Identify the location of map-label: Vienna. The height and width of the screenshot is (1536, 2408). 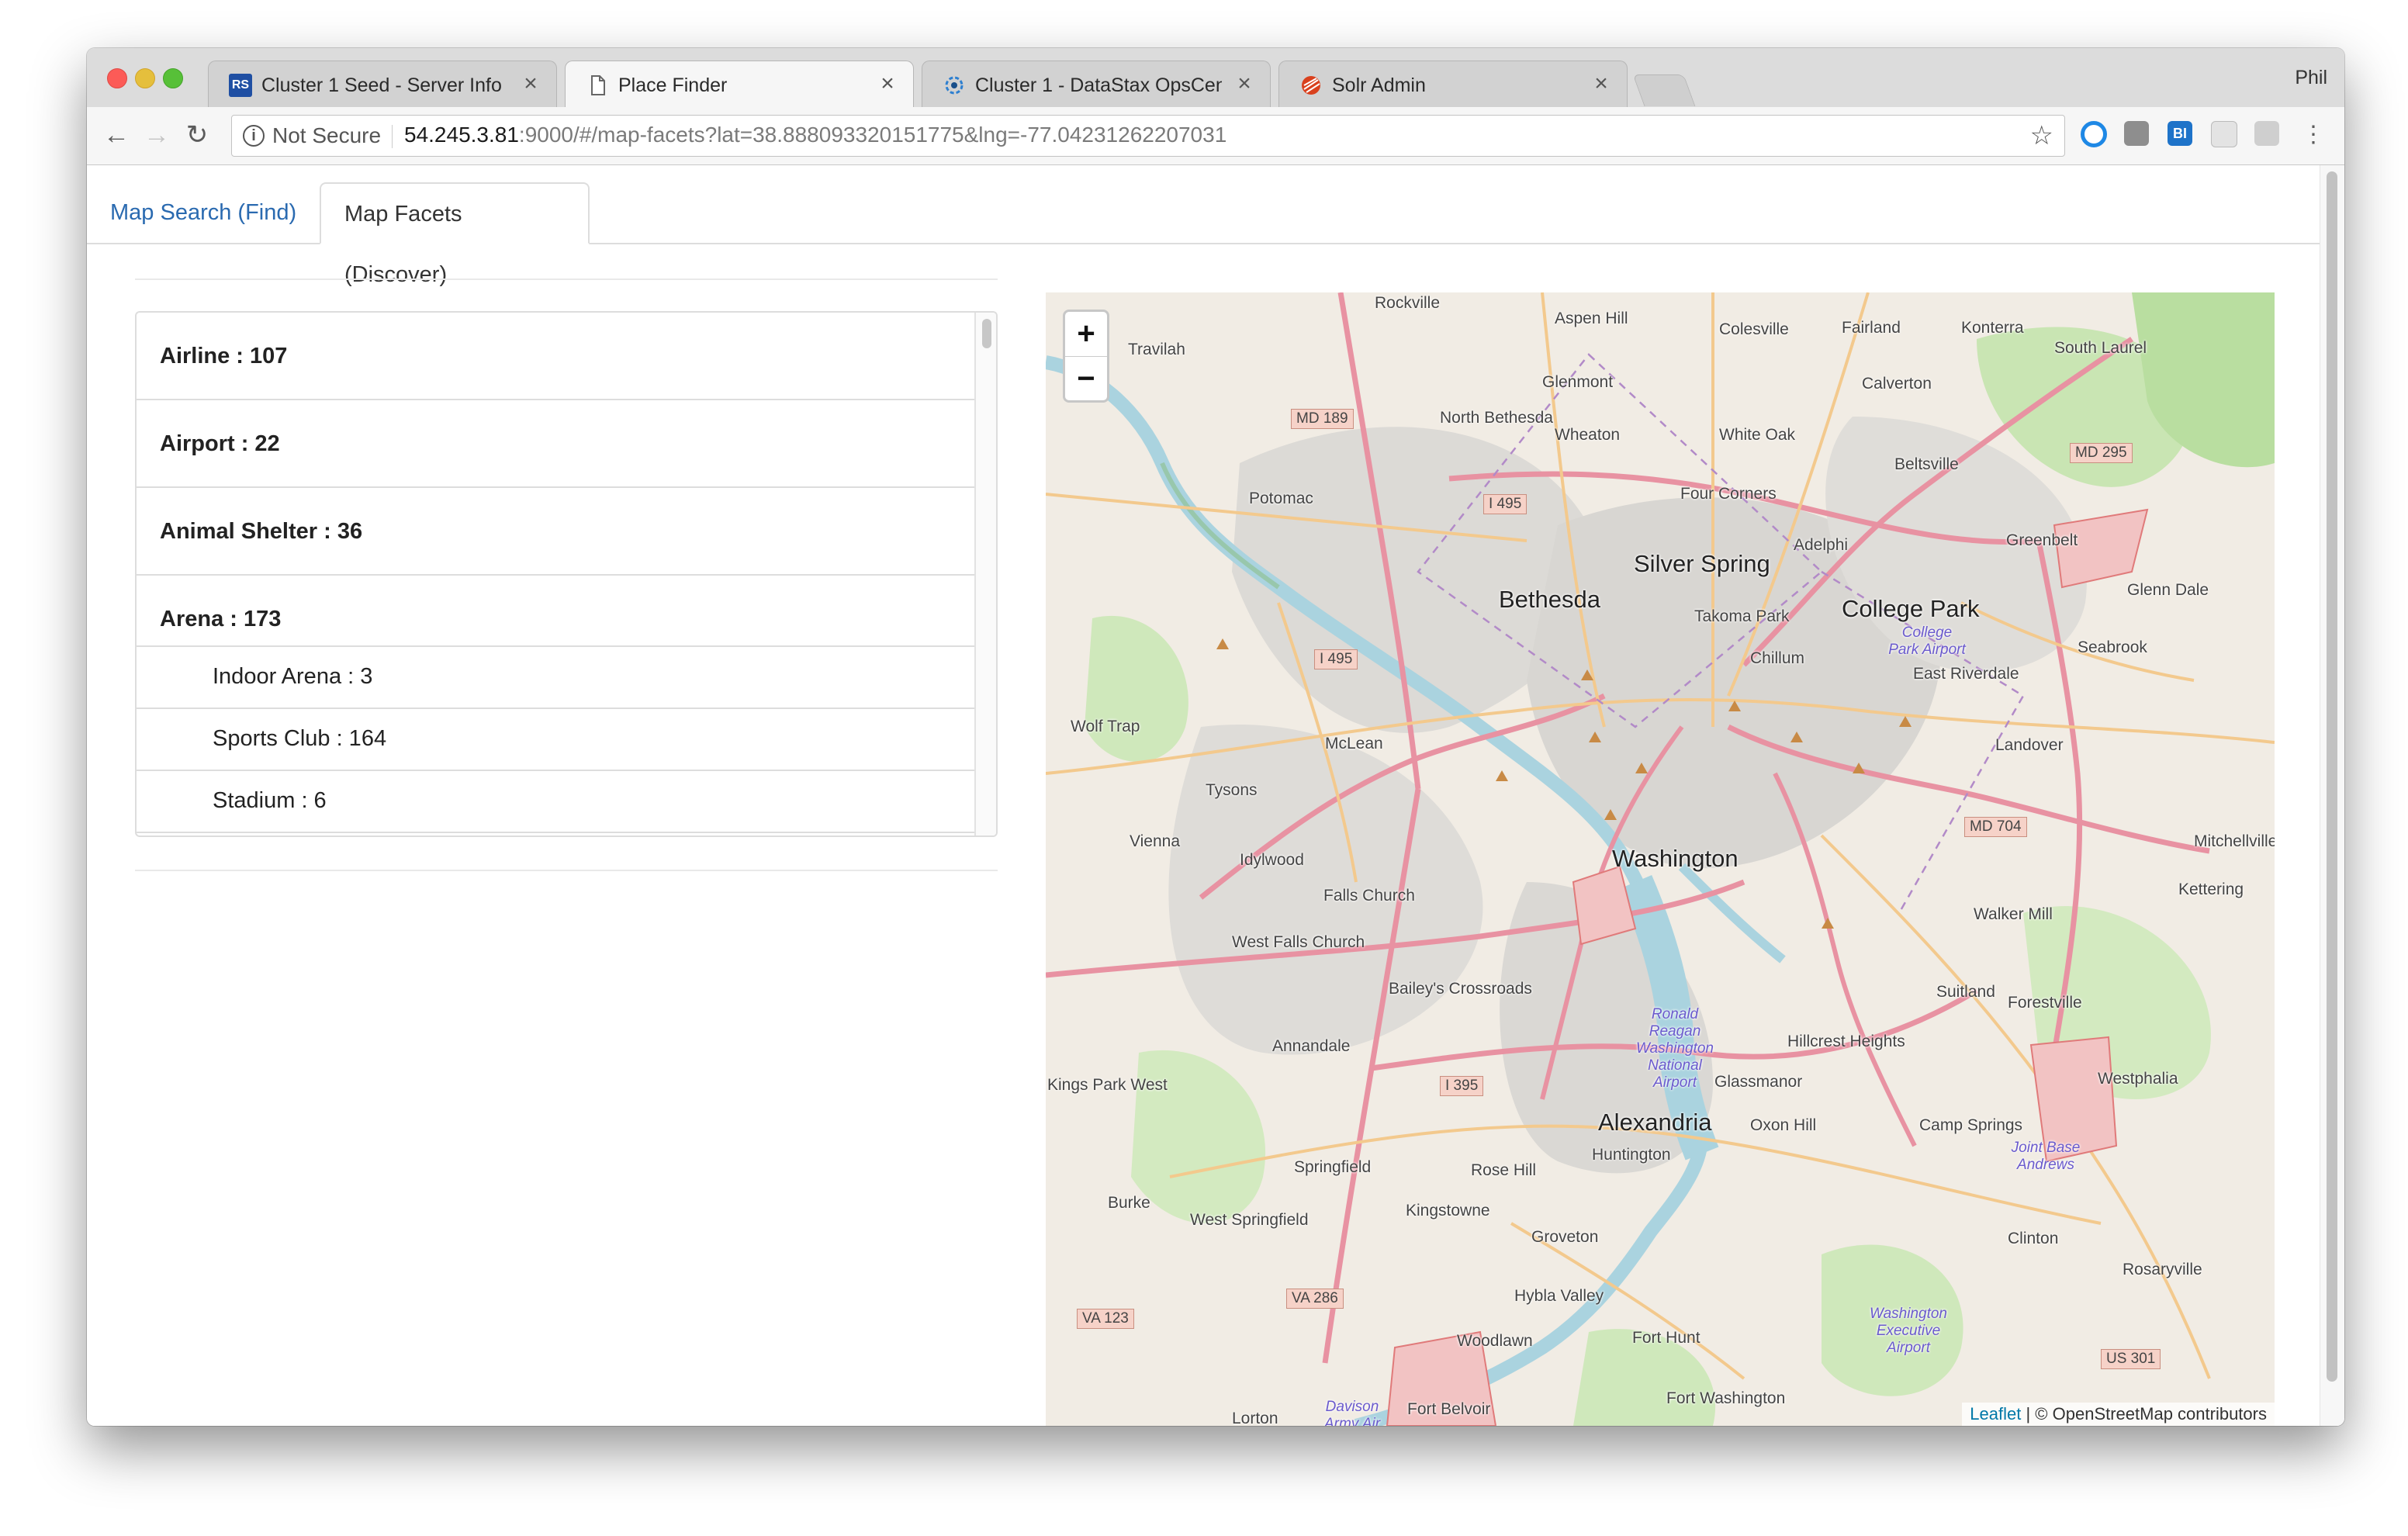
(1156, 841).